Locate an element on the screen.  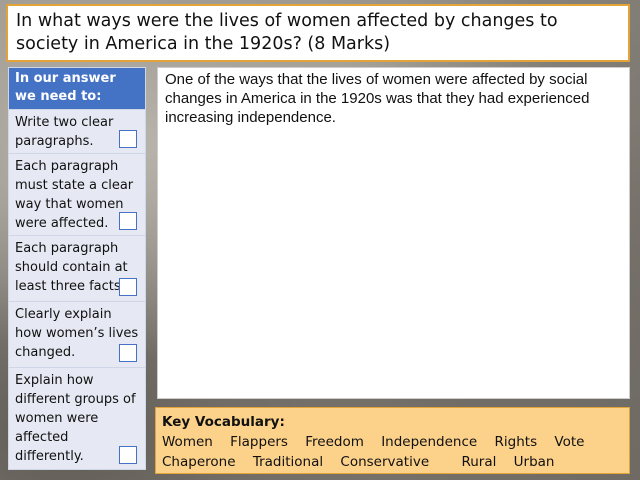
vocabulary-title: Key Vocabulary: is located at coordinates (223, 422).